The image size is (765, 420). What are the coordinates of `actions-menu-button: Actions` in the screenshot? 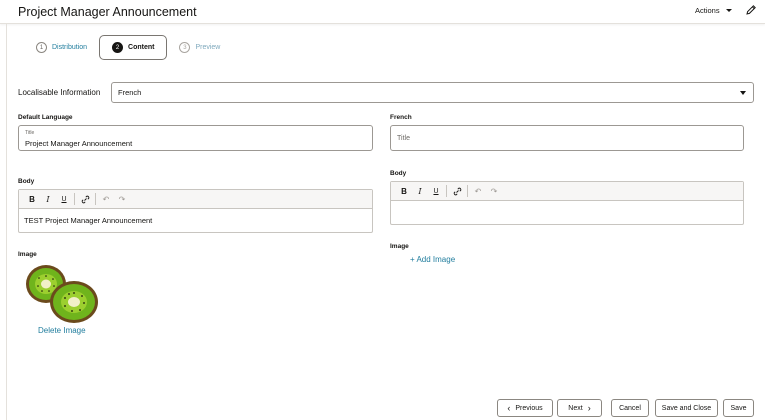 It's located at (713, 10).